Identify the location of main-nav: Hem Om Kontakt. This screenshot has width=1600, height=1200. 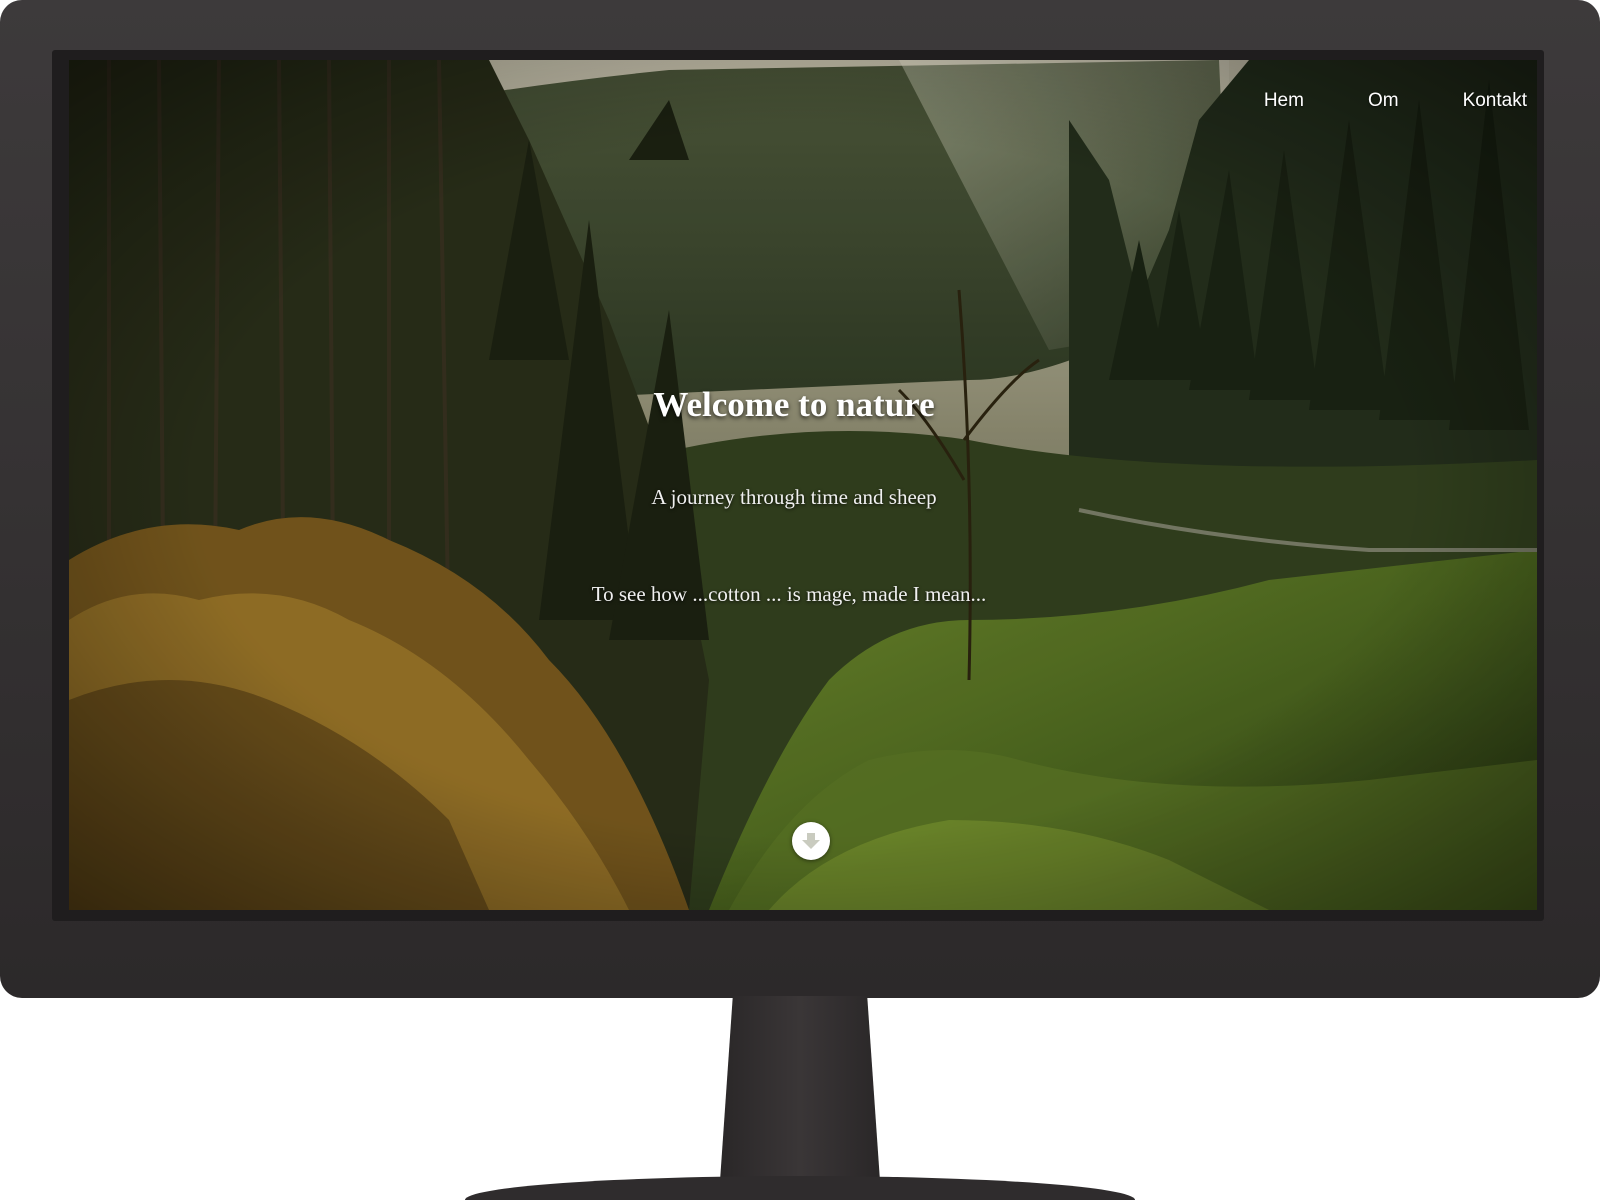
(1400, 101).